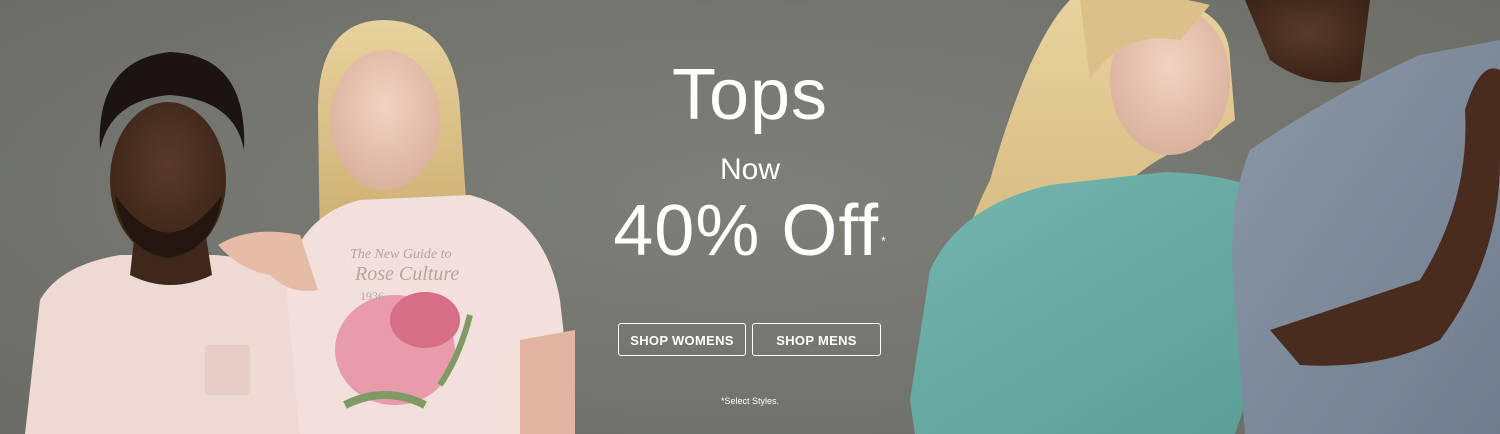 This screenshot has height=434, width=1500. I want to click on shop-mens-button: SHOP MENS, so click(816, 339).